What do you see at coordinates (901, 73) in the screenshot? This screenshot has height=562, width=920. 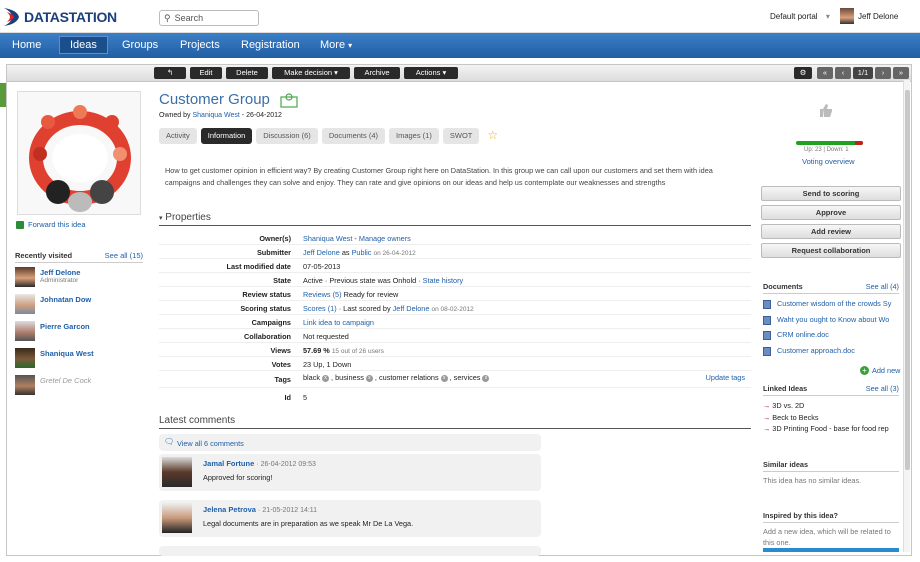 I see `last-page-icon: »` at bounding box center [901, 73].